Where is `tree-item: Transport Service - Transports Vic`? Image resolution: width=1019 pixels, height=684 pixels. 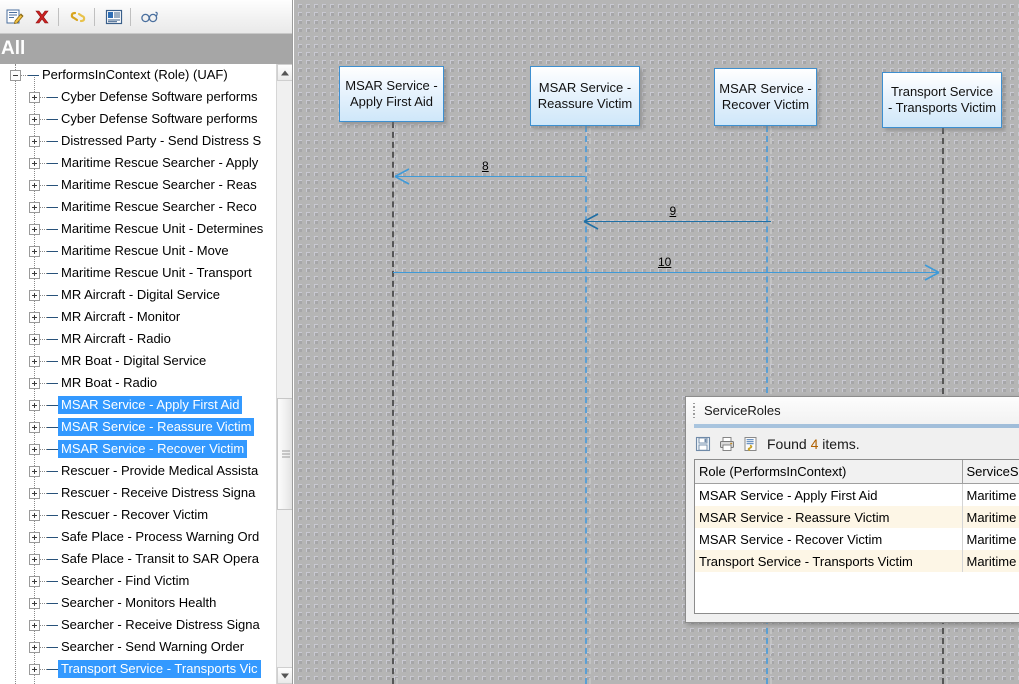 tree-item: Transport Service - Transports Vic is located at coordinates (138, 669).